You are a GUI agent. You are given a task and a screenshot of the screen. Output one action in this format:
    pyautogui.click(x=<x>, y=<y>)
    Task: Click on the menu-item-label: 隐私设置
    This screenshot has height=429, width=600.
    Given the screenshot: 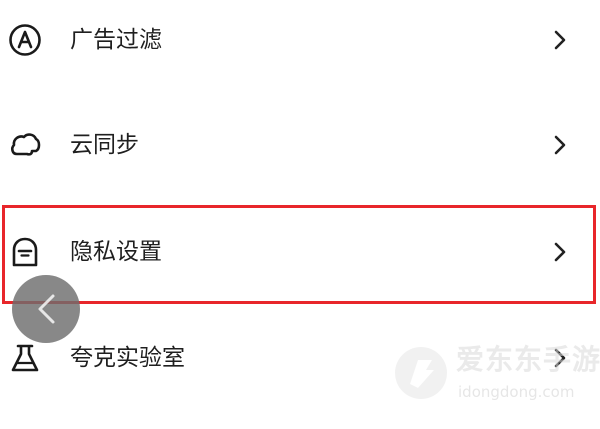 What is the action you would take?
    pyautogui.click(x=116, y=252)
    